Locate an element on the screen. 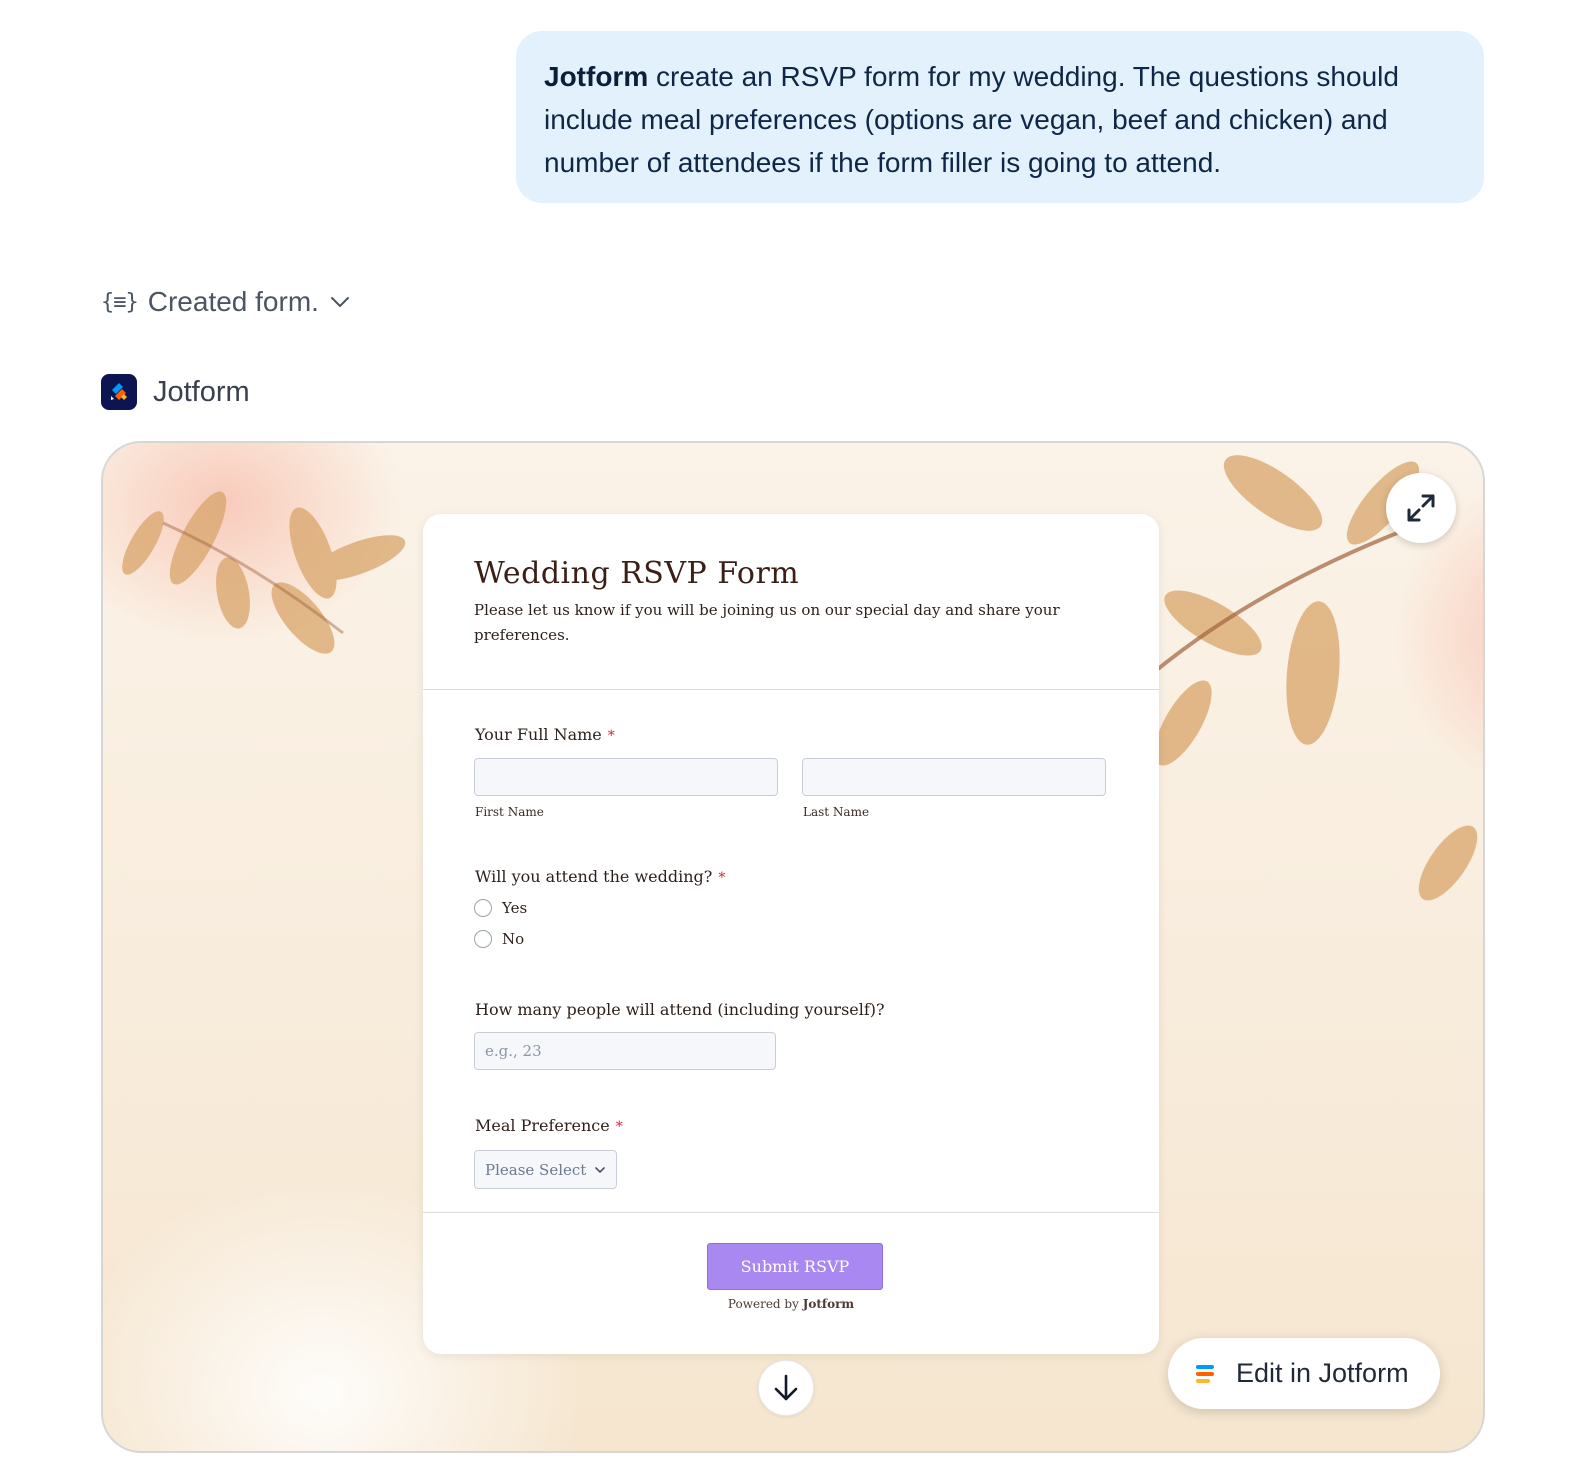 The height and width of the screenshot is (1462, 1584). powered-by-text: Powered by Jotform is located at coordinates (791, 1304).